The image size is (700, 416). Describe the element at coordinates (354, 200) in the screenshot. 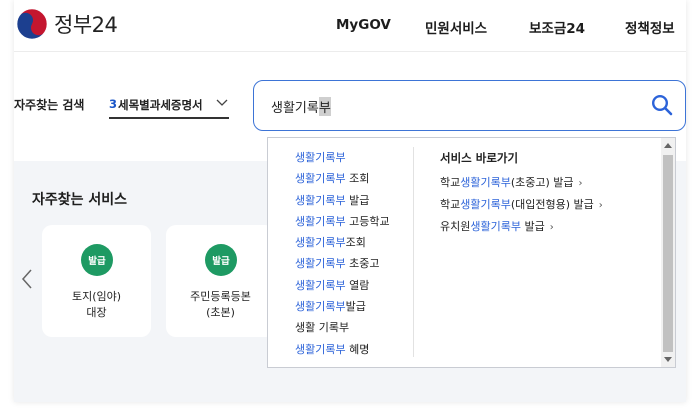

I see `suggestion-item: 생활기록부 발급` at that location.